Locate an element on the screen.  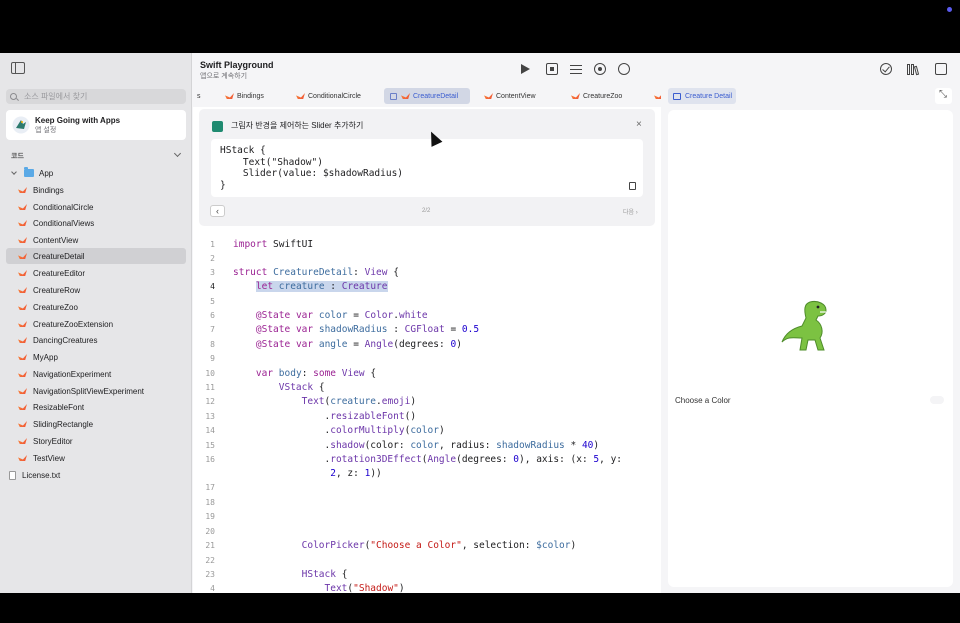
tab-label: ConditionalCircle is located at coordinates (334, 96).